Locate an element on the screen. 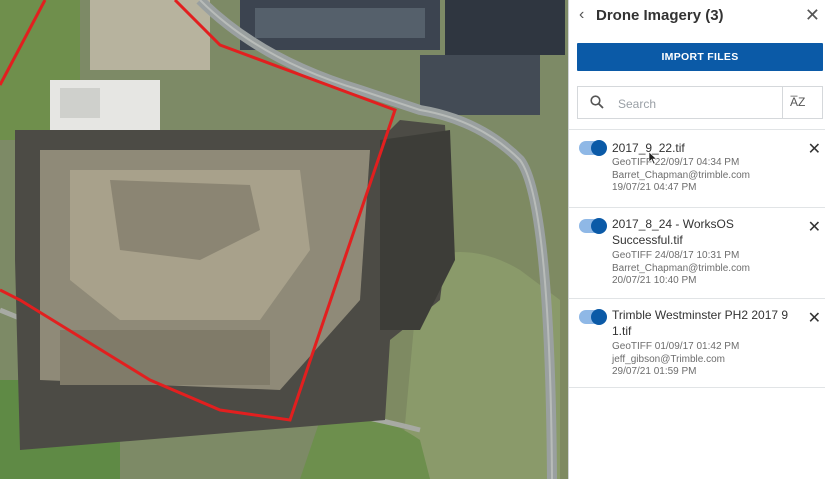 The height and width of the screenshot is (479, 825). file-type-date: GeoTIFF 24/08/17 10:31 PM is located at coordinates (676, 255).